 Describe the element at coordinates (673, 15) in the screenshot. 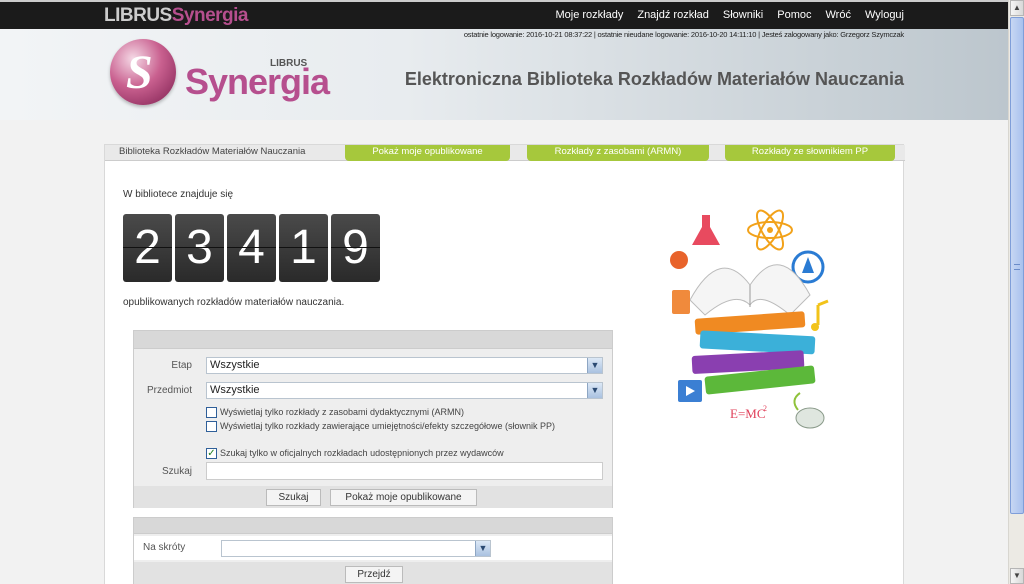

I see `nav-znajdz-rozklad: Znajdź rozkład` at that location.